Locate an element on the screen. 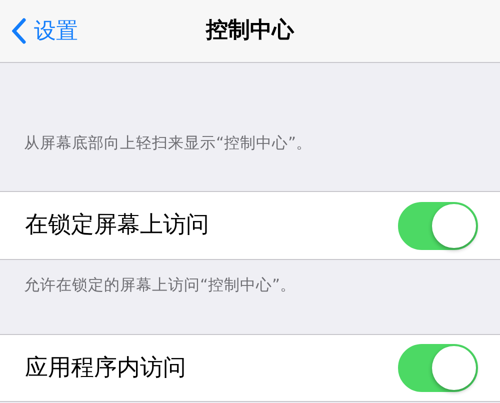 This screenshot has height=403, width=500. row-label: 应用程序内访问 is located at coordinates (105, 368).